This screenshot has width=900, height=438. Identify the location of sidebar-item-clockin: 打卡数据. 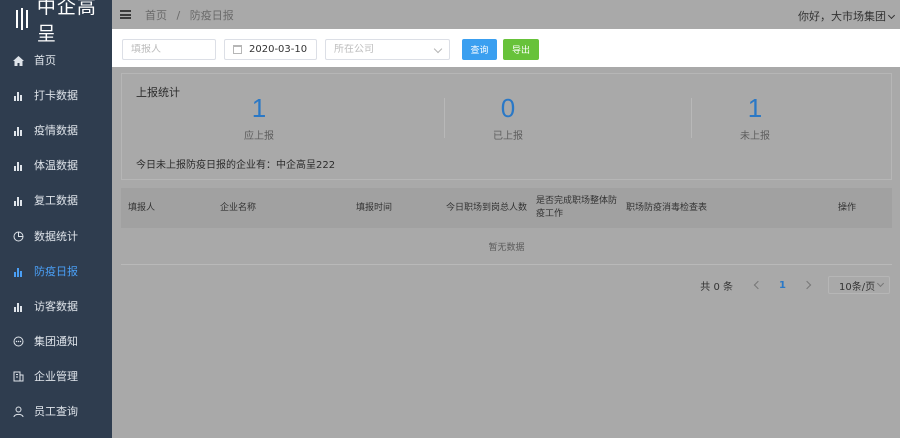
(56, 94).